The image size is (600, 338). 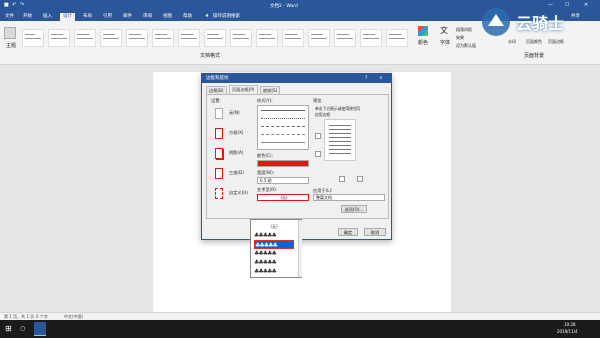 I want to click on width-label: 宽度(W):, so click(x=266, y=172).